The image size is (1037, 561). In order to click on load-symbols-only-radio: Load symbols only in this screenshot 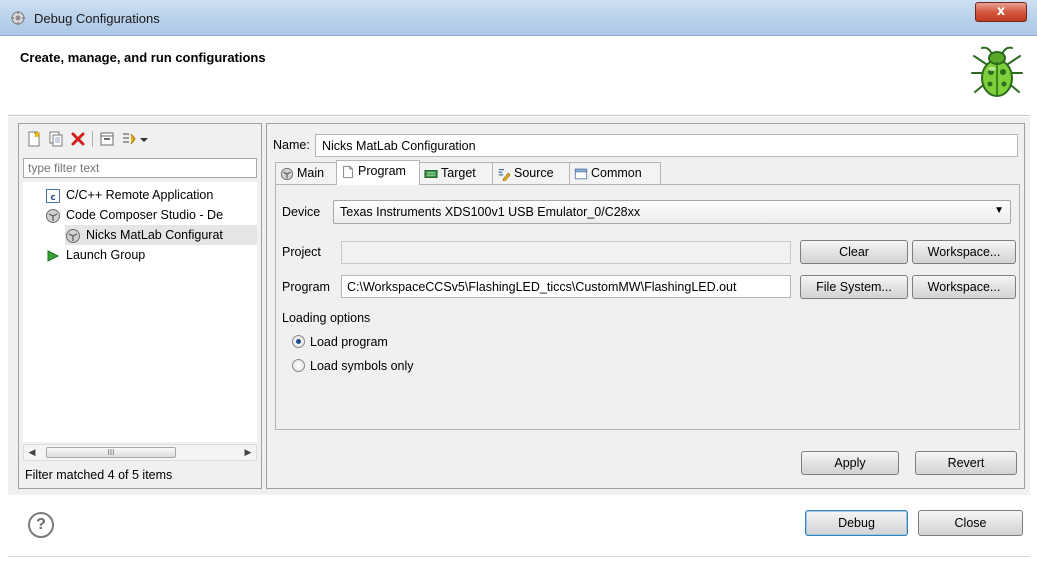, I will do `click(353, 366)`.